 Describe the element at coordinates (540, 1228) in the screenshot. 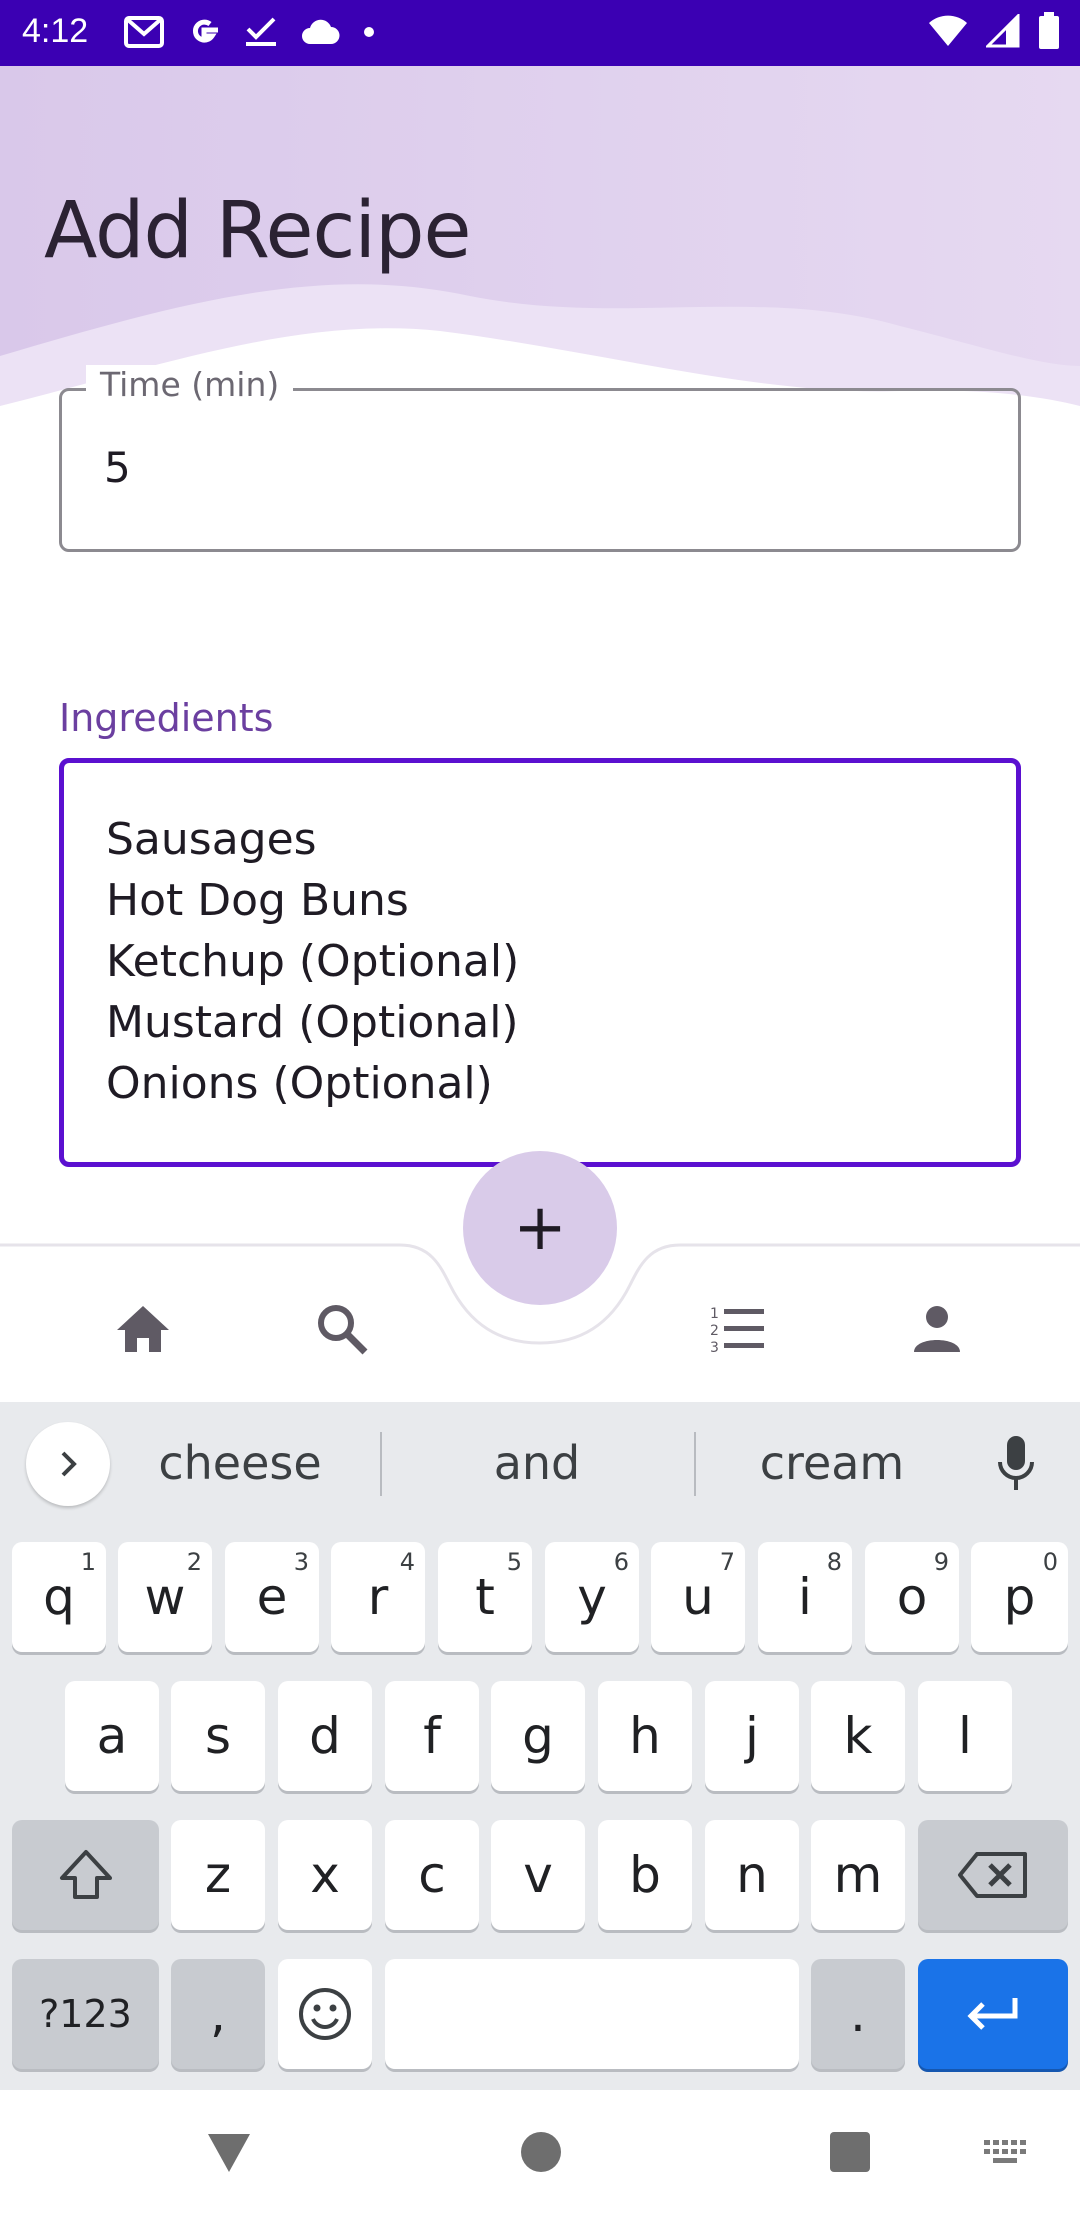

I see `add-fab-button: +` at that location.